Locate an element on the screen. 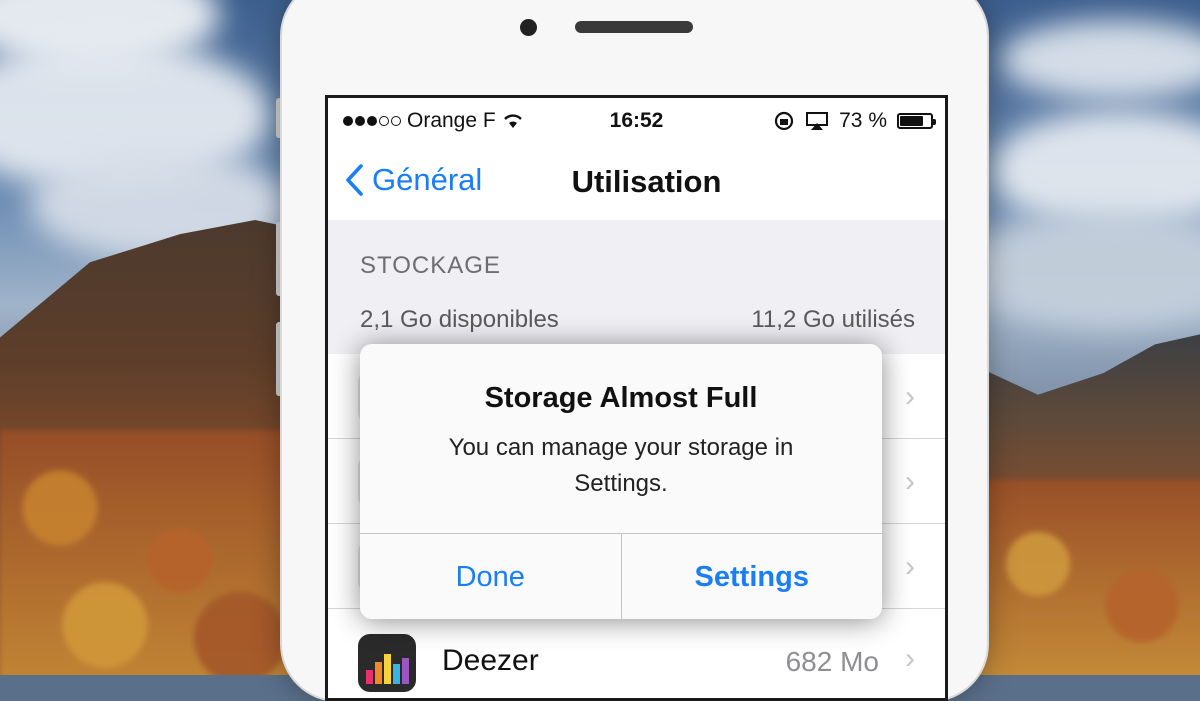 This screenshot has height=701, width=1200. airplay-icon is located at coordinates (817, 121).